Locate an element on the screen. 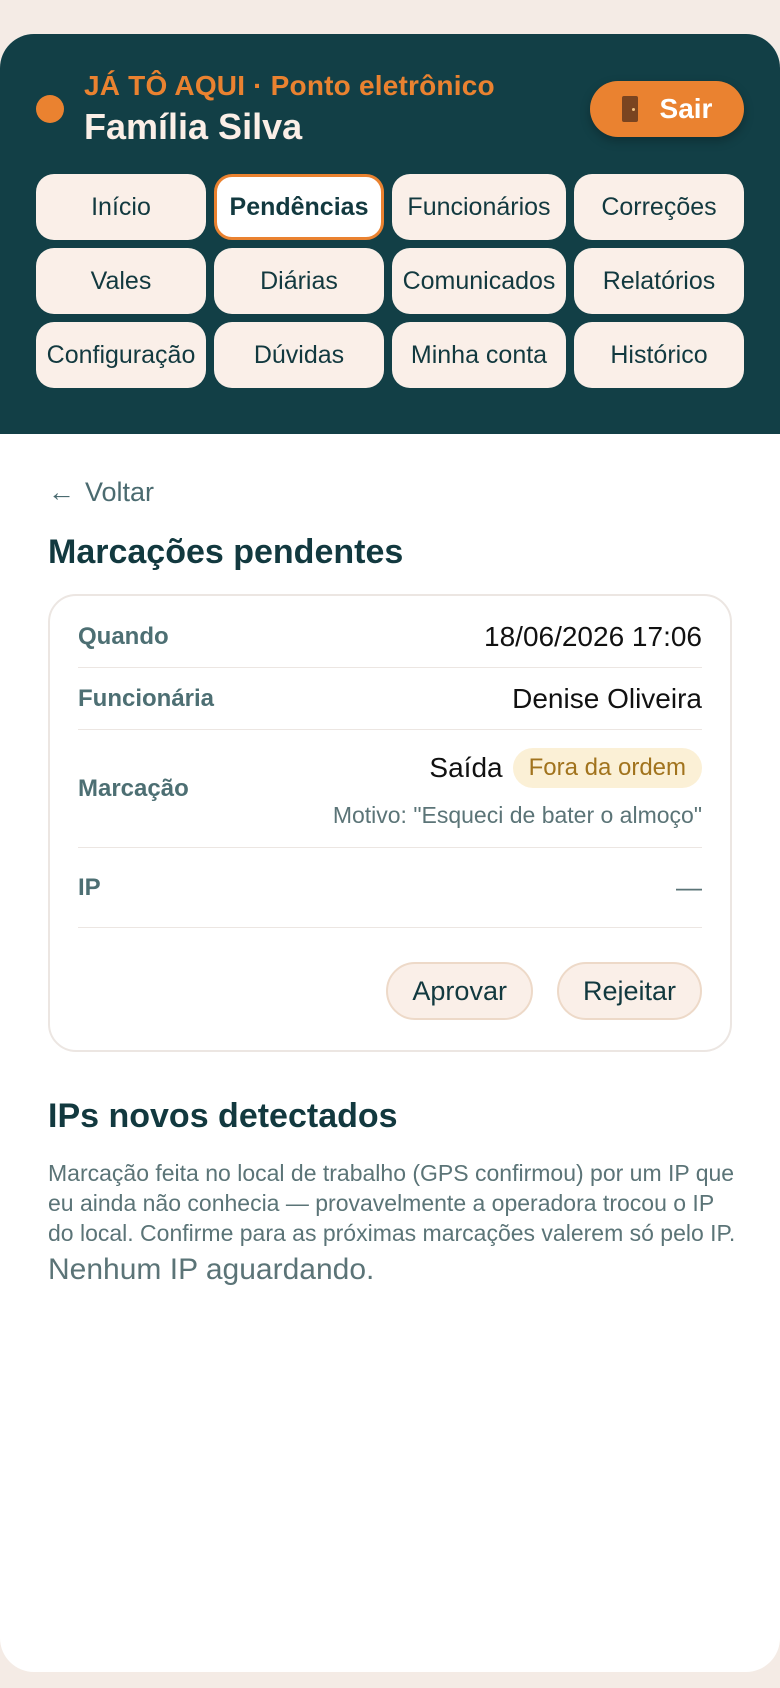  brand-tagline: JÁ TÔ AQUI · Ponto eletrônico is located at coordinates (289, 85).